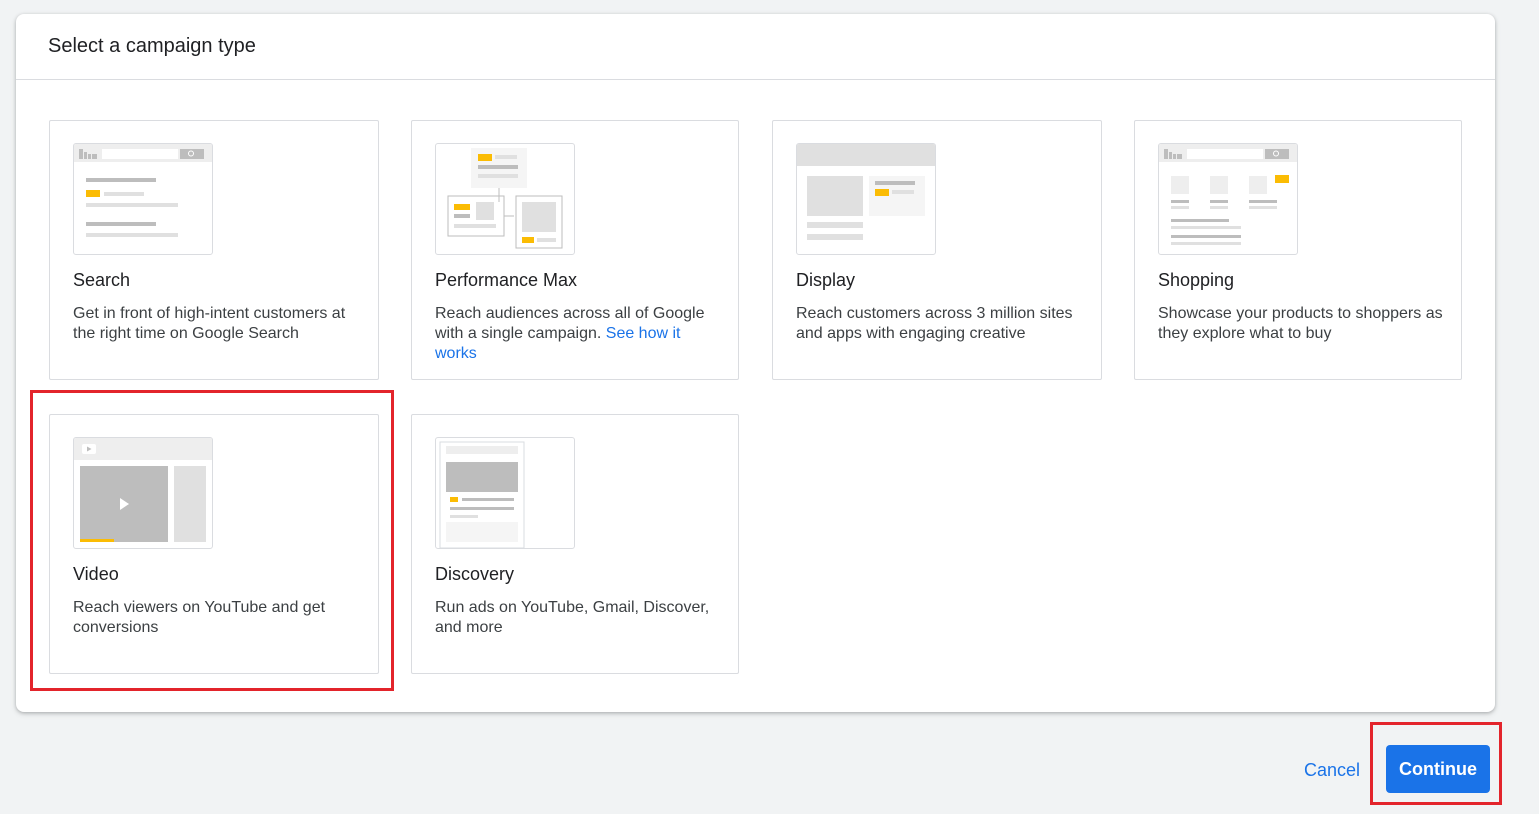 The width and height of the screenshot is (1539, 814). I want to click on card-title: Discovery, so click(475, 574).